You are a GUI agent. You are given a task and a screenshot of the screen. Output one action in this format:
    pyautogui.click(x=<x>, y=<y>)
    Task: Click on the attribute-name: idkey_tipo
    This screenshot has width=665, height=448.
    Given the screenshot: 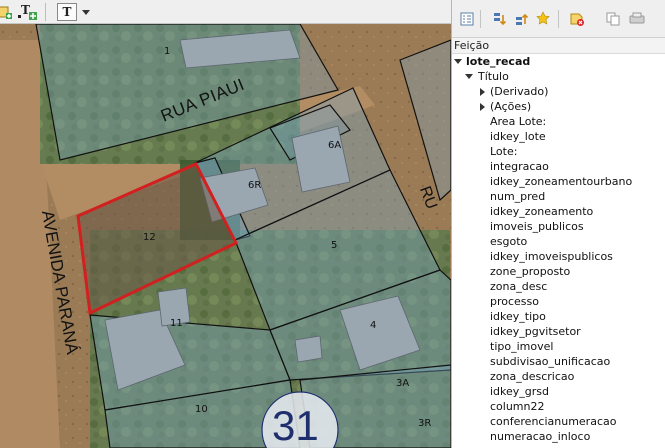 What is the action you would take?
    pyautogui.click(x=518, y=316)
    